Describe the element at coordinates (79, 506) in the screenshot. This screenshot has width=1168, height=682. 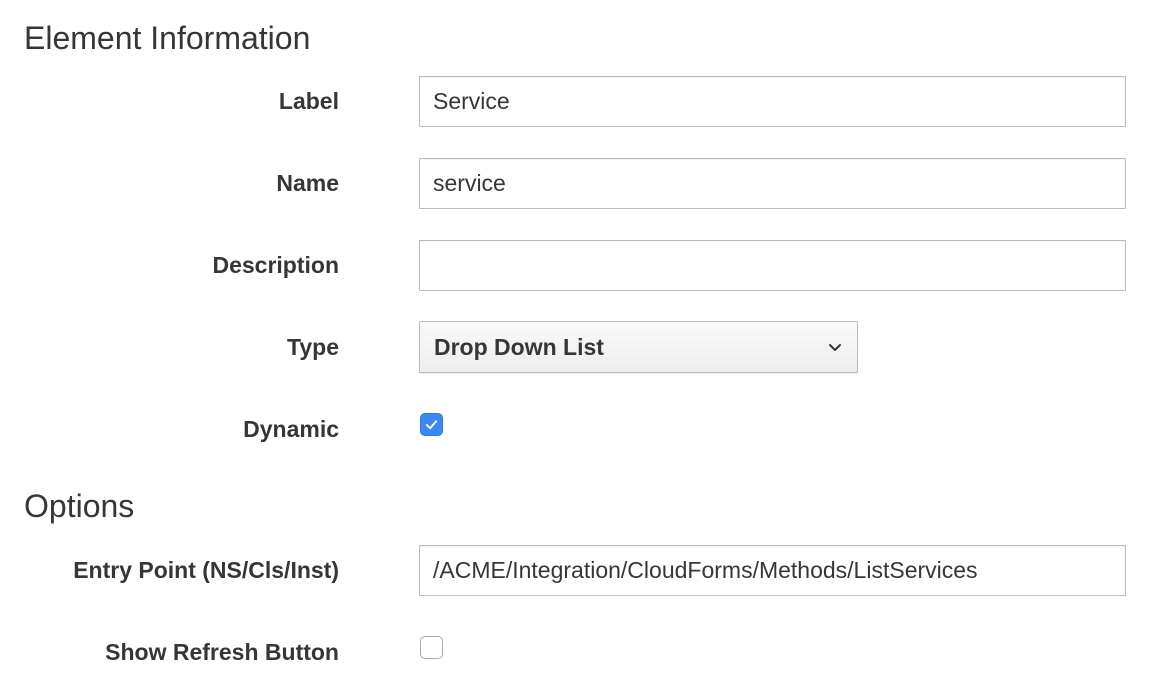
I see `options-heading: Options` at that location.